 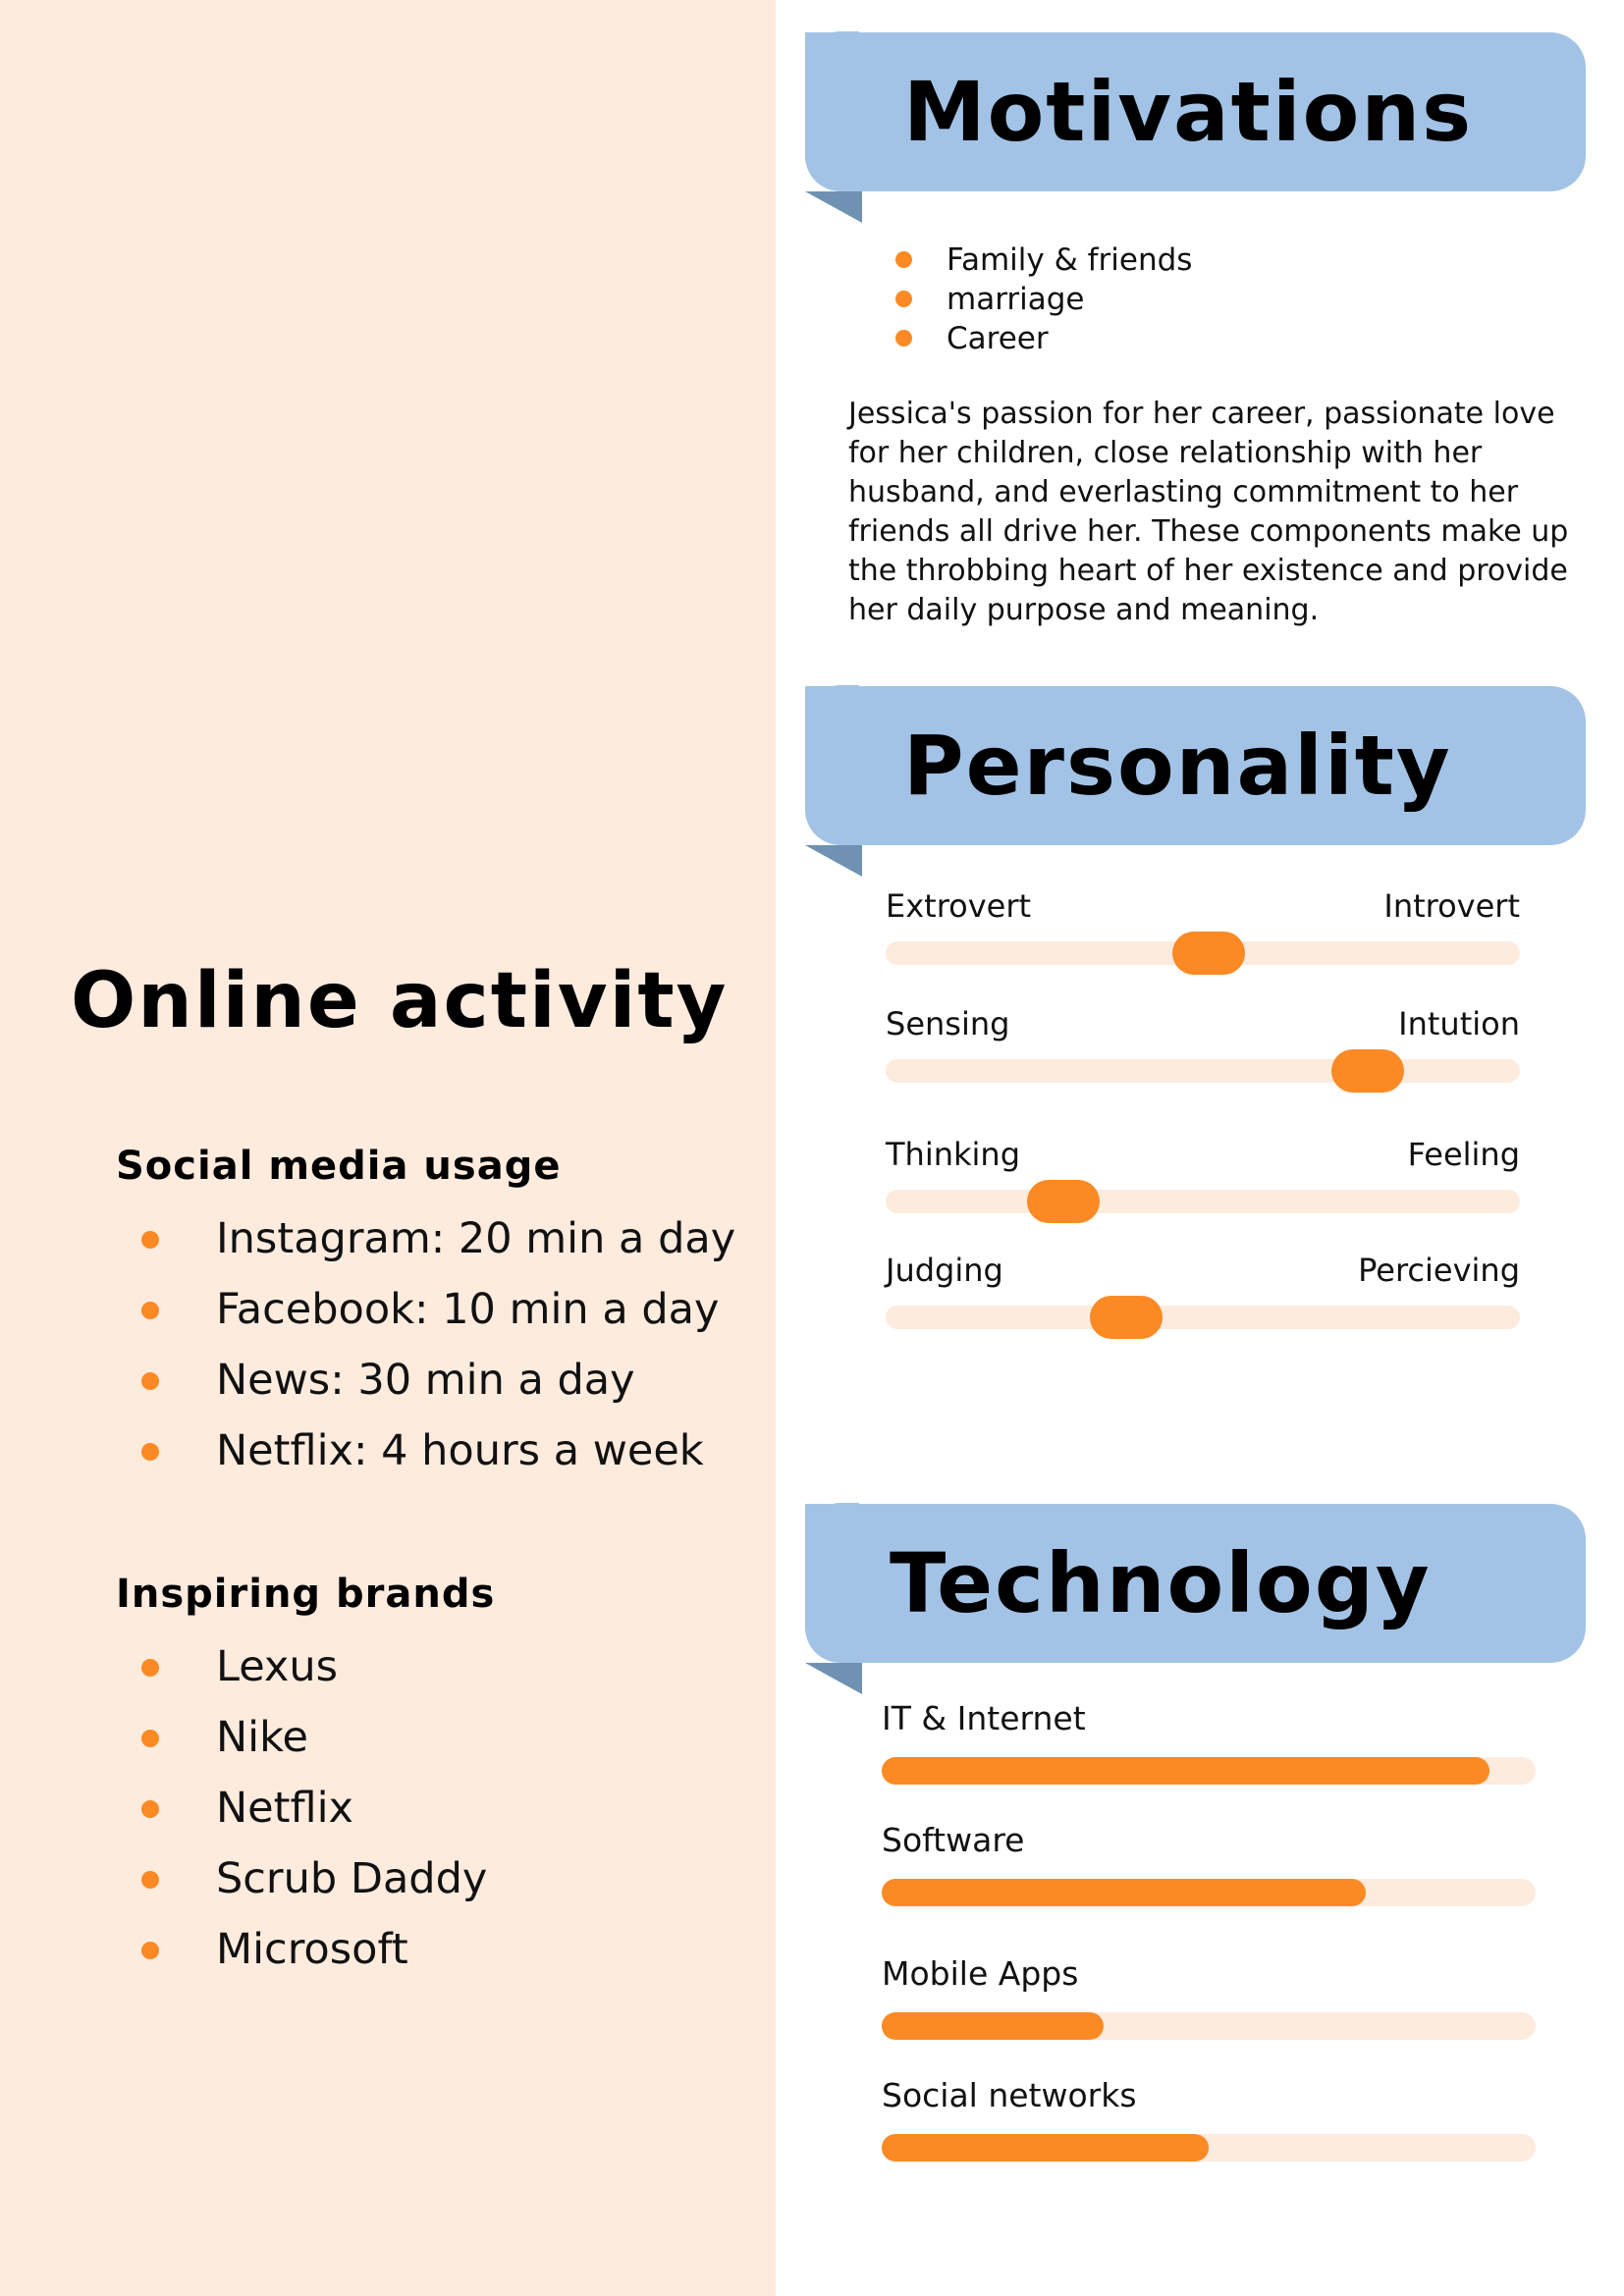 I want to click on inspiring-brands-list: Lexus Nike Netflix Scrub Daddy Microsoft, so click(x=312, y=1808).